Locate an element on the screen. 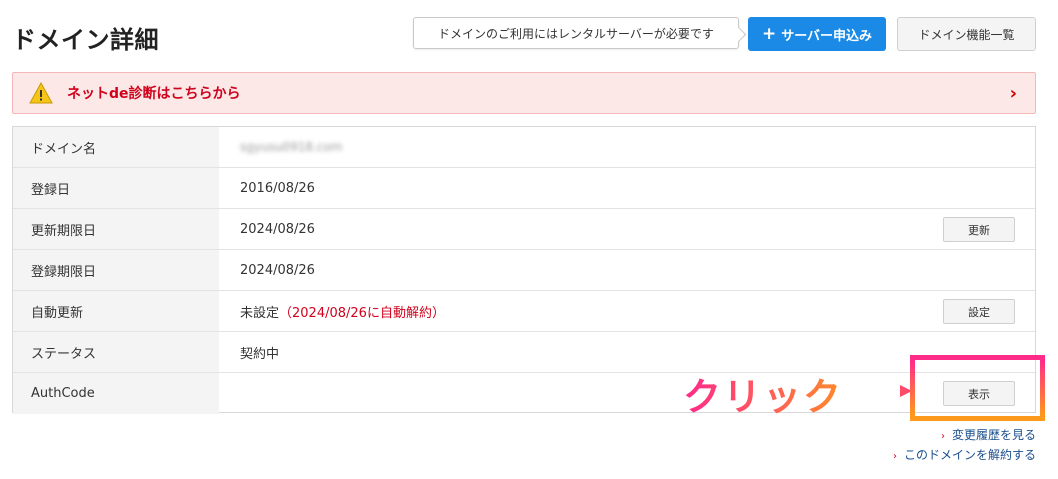 The height and width of the screenshot is (479, 1058). table-row: 登録日 2016/08/26 is located at coordinates (524, 188).